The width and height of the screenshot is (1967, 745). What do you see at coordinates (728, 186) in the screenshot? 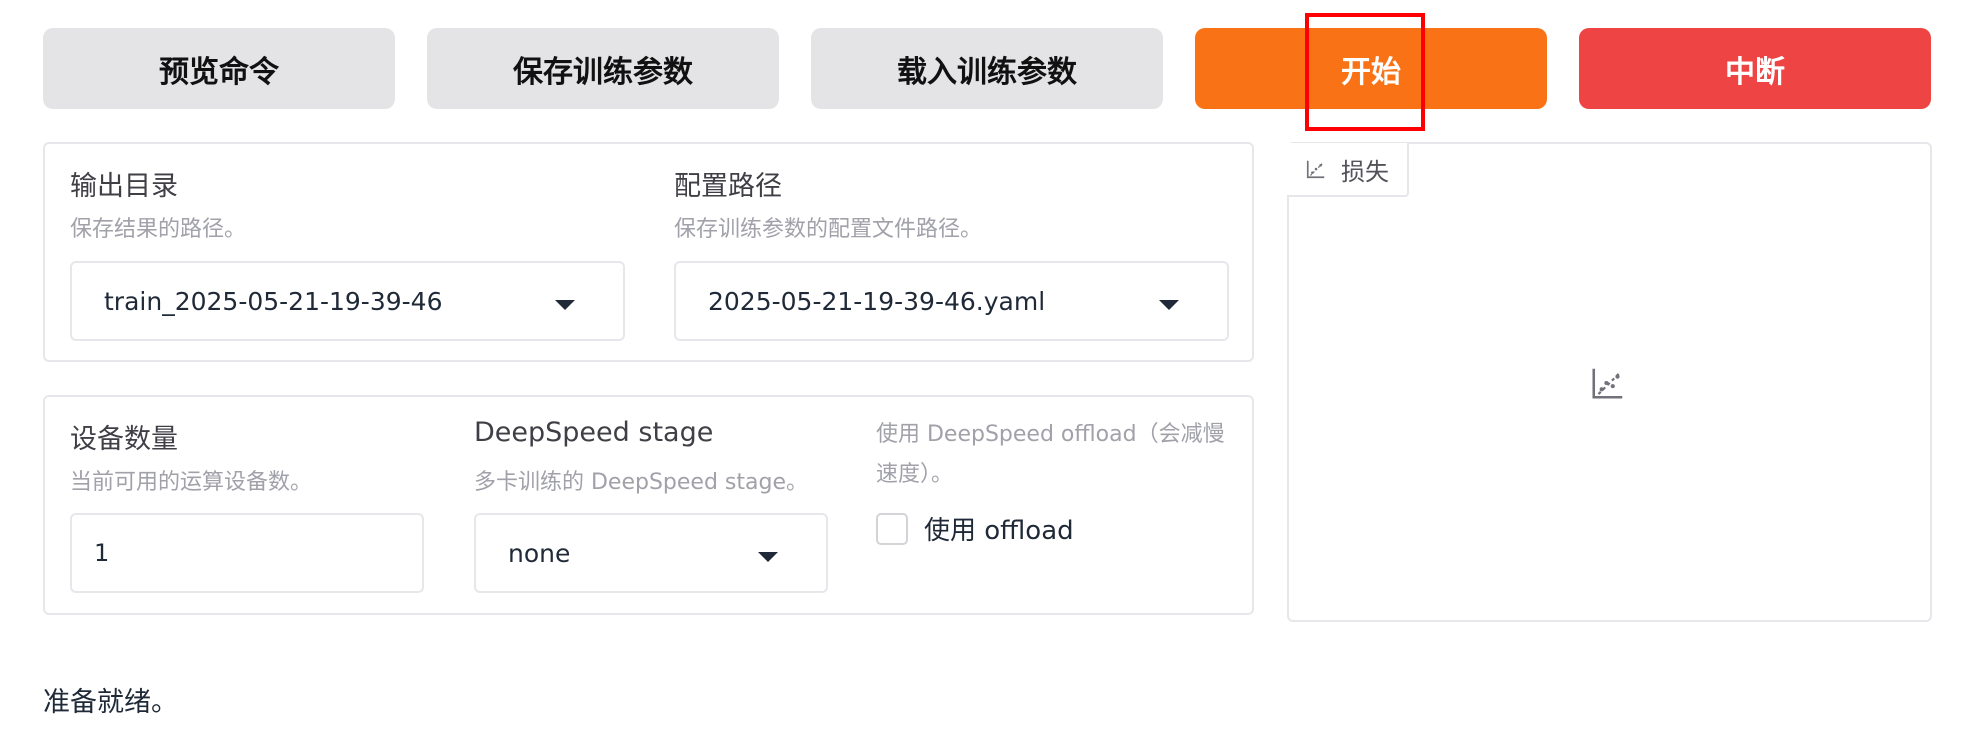
I see `config-path-label: 配置路径` at bounding box center [728, 186].